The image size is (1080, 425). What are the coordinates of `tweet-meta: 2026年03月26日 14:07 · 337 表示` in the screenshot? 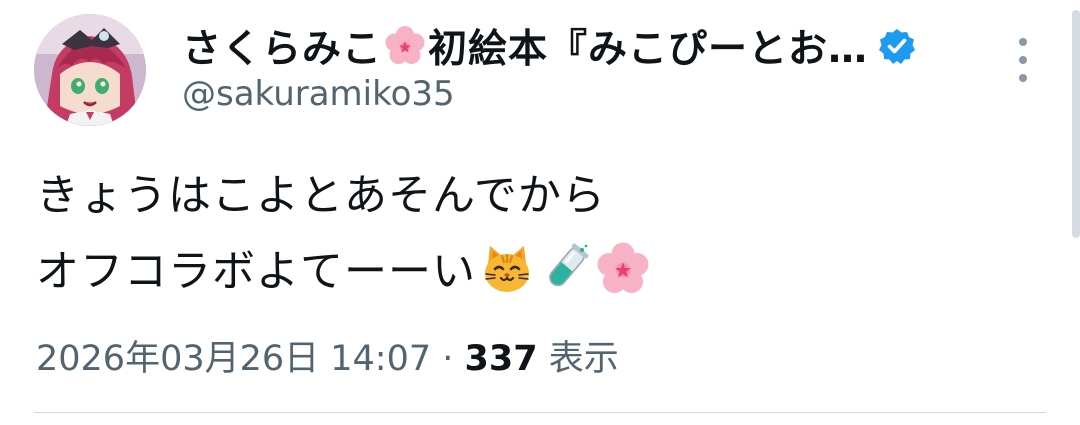 It's located at (327, 355).